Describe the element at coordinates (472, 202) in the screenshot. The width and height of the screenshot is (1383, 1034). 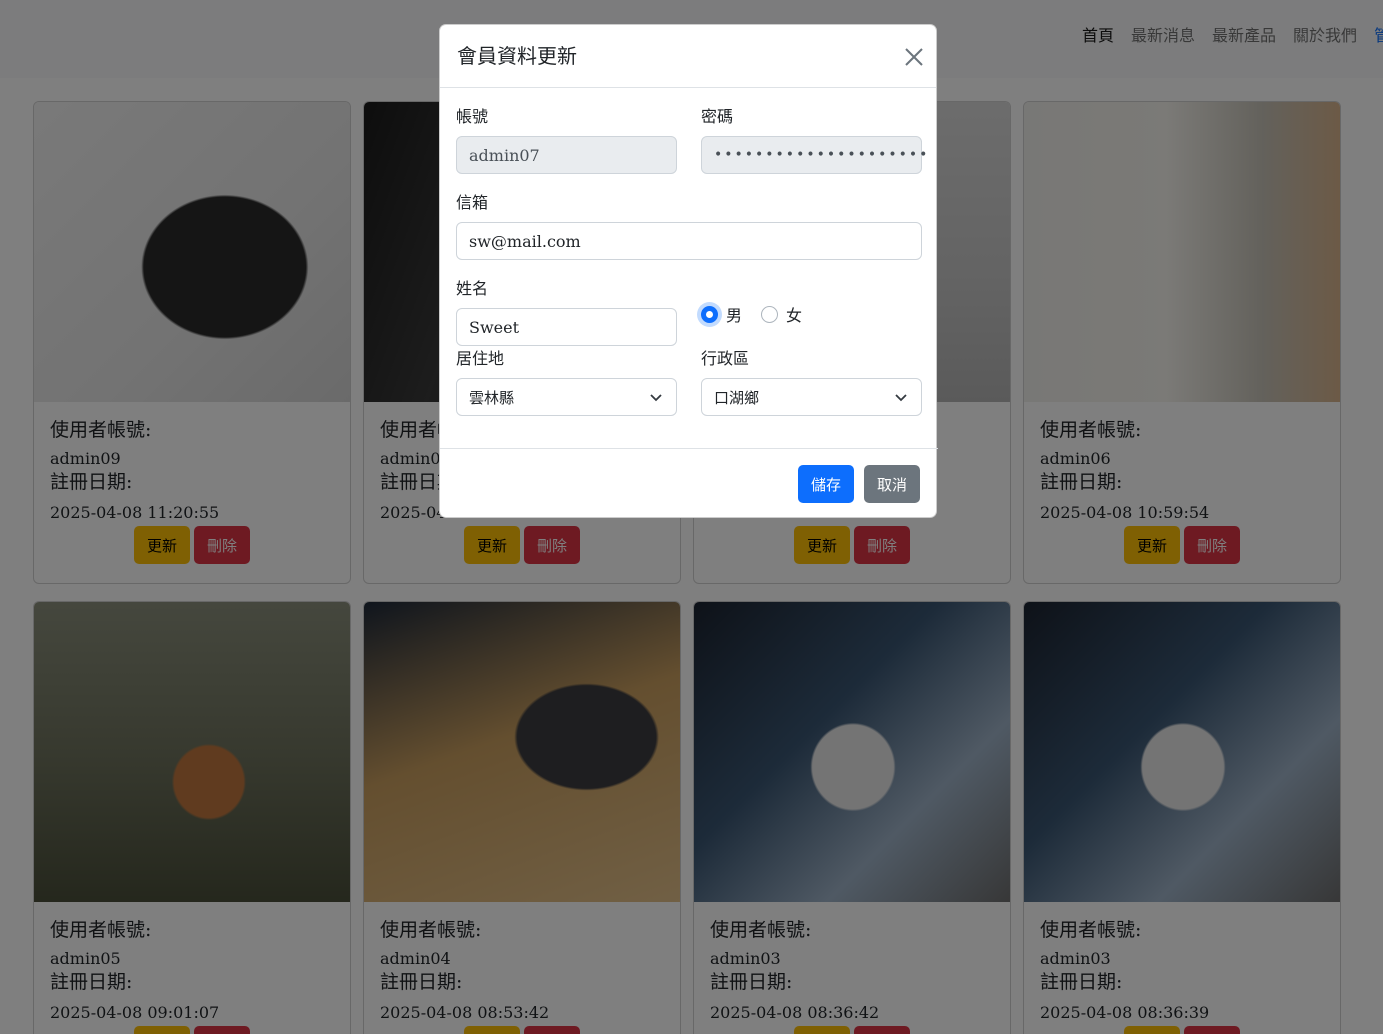
I see `email-field-label: 信箱` at that location.